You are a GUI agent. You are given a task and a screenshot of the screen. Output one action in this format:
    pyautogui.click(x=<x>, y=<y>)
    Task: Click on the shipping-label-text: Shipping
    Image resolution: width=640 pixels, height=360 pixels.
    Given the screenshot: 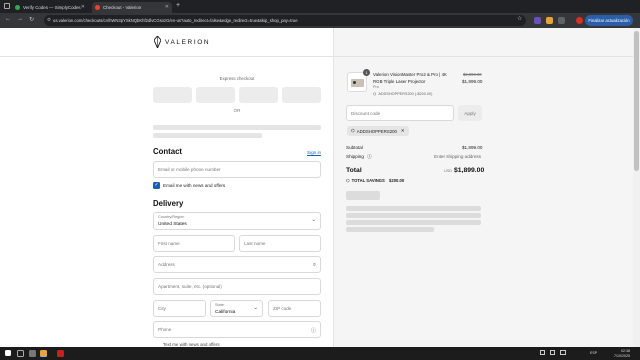 What is the action you would take?
    pyautogui.click(x=355, y=156)
    